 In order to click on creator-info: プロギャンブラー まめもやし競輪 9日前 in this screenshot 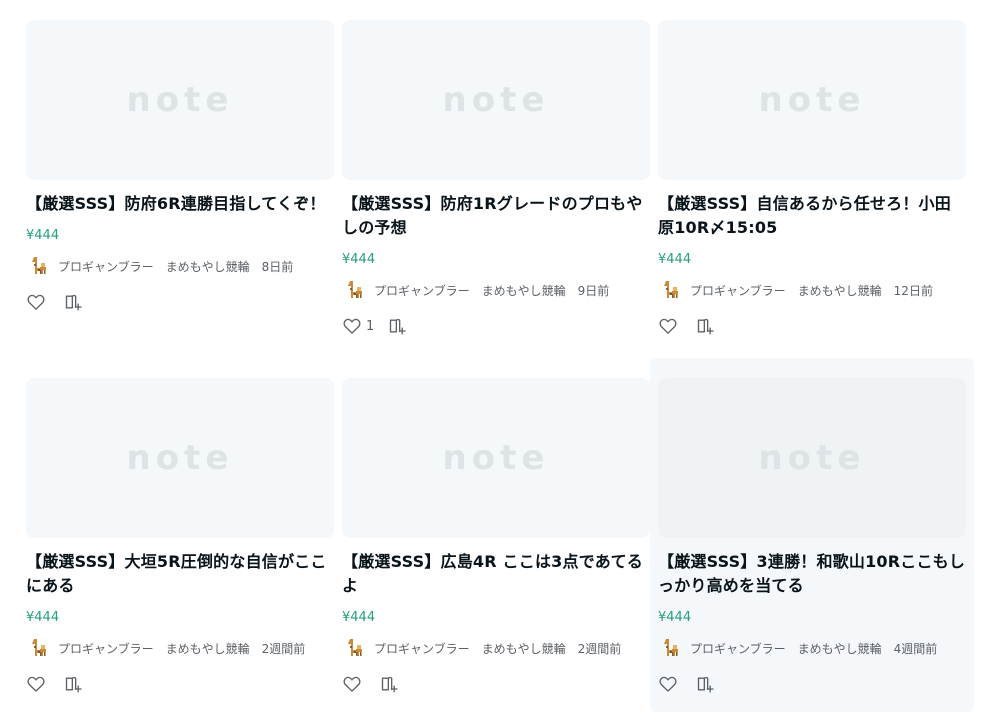, I will do `click(496, 290)`.